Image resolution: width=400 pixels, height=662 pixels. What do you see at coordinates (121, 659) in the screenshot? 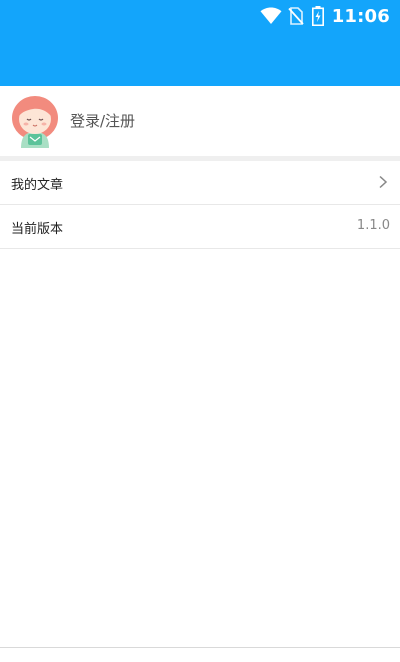
I see `list-tab-icon` at bounding box center [121, 659].